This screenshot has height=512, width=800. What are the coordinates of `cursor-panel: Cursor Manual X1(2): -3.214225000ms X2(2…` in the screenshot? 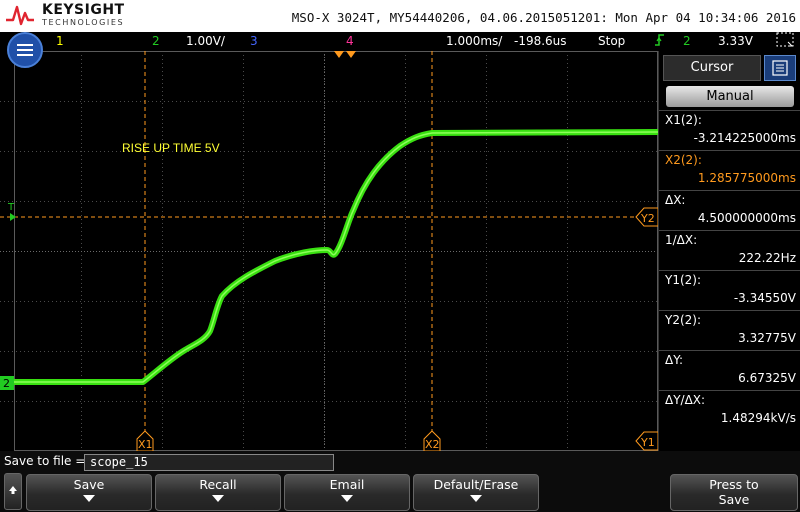 It's located at (729, 251).